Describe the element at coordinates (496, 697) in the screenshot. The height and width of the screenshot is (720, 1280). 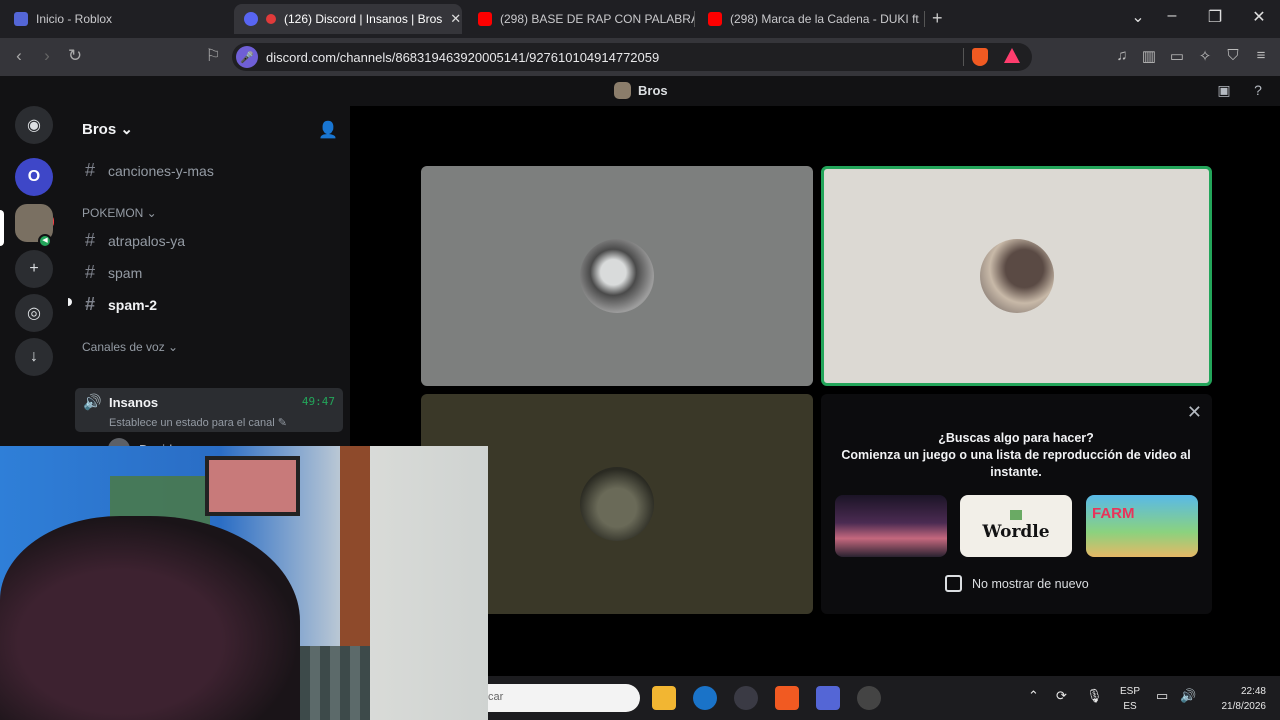
I see `search-text: car` at that location.